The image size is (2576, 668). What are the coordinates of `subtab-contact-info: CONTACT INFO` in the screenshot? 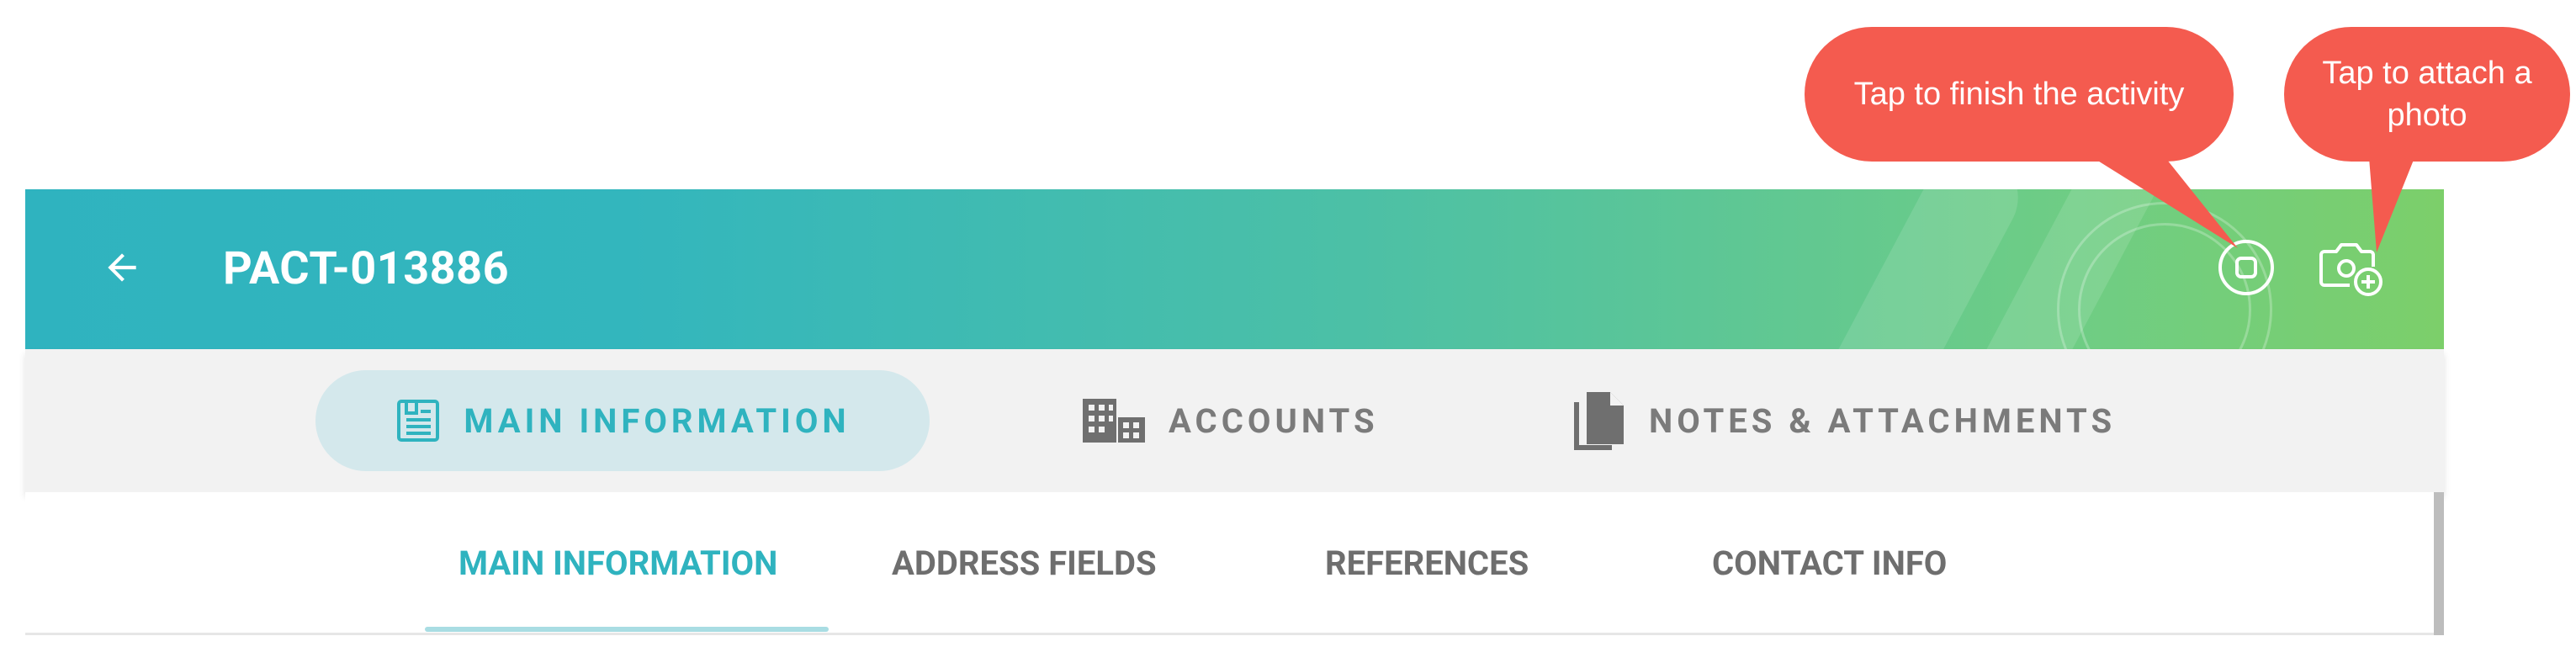 It's located at (1829, 563).